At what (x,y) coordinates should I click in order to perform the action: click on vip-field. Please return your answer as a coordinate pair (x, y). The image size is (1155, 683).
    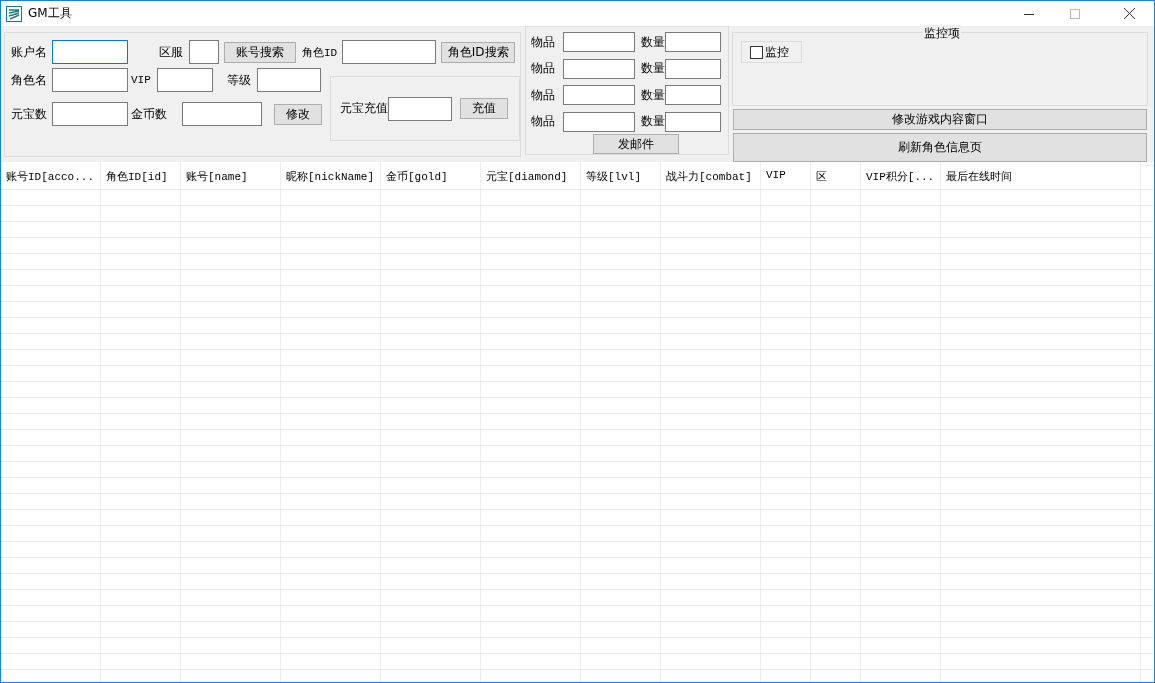
    Looking at the image, I should click on (185, 80).